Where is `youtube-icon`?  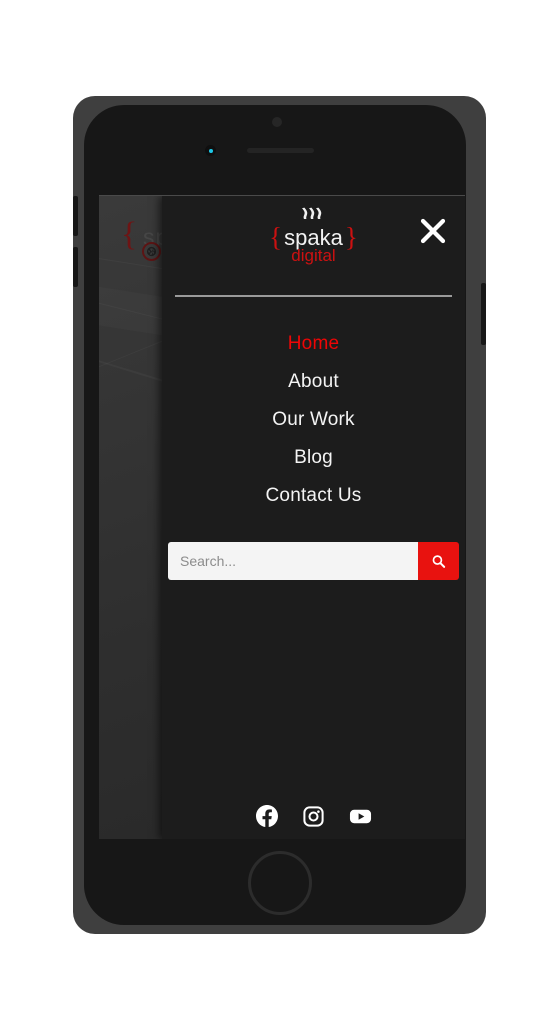
youtube-icon is located at coordinates (360, 816).